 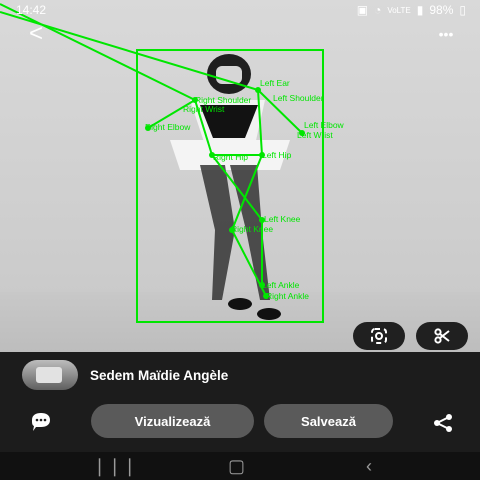 I want to click on scissors-icon, so click(x=442, y=336).